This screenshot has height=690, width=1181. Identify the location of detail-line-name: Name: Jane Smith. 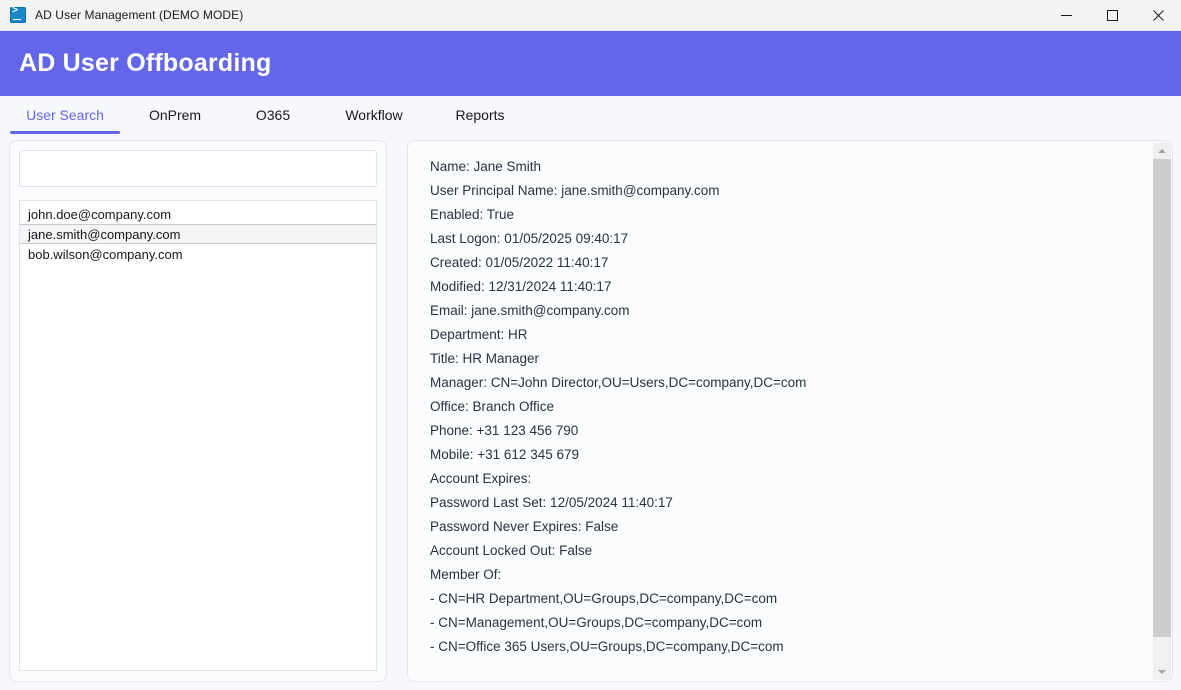
(486, 166).